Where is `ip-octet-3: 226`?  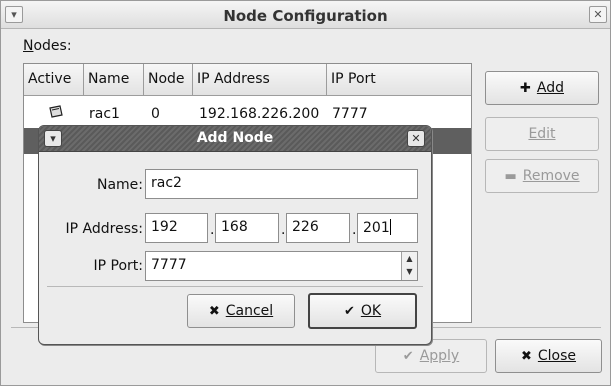 ip-octet-3: 226 is located at coordinates (305, 227).